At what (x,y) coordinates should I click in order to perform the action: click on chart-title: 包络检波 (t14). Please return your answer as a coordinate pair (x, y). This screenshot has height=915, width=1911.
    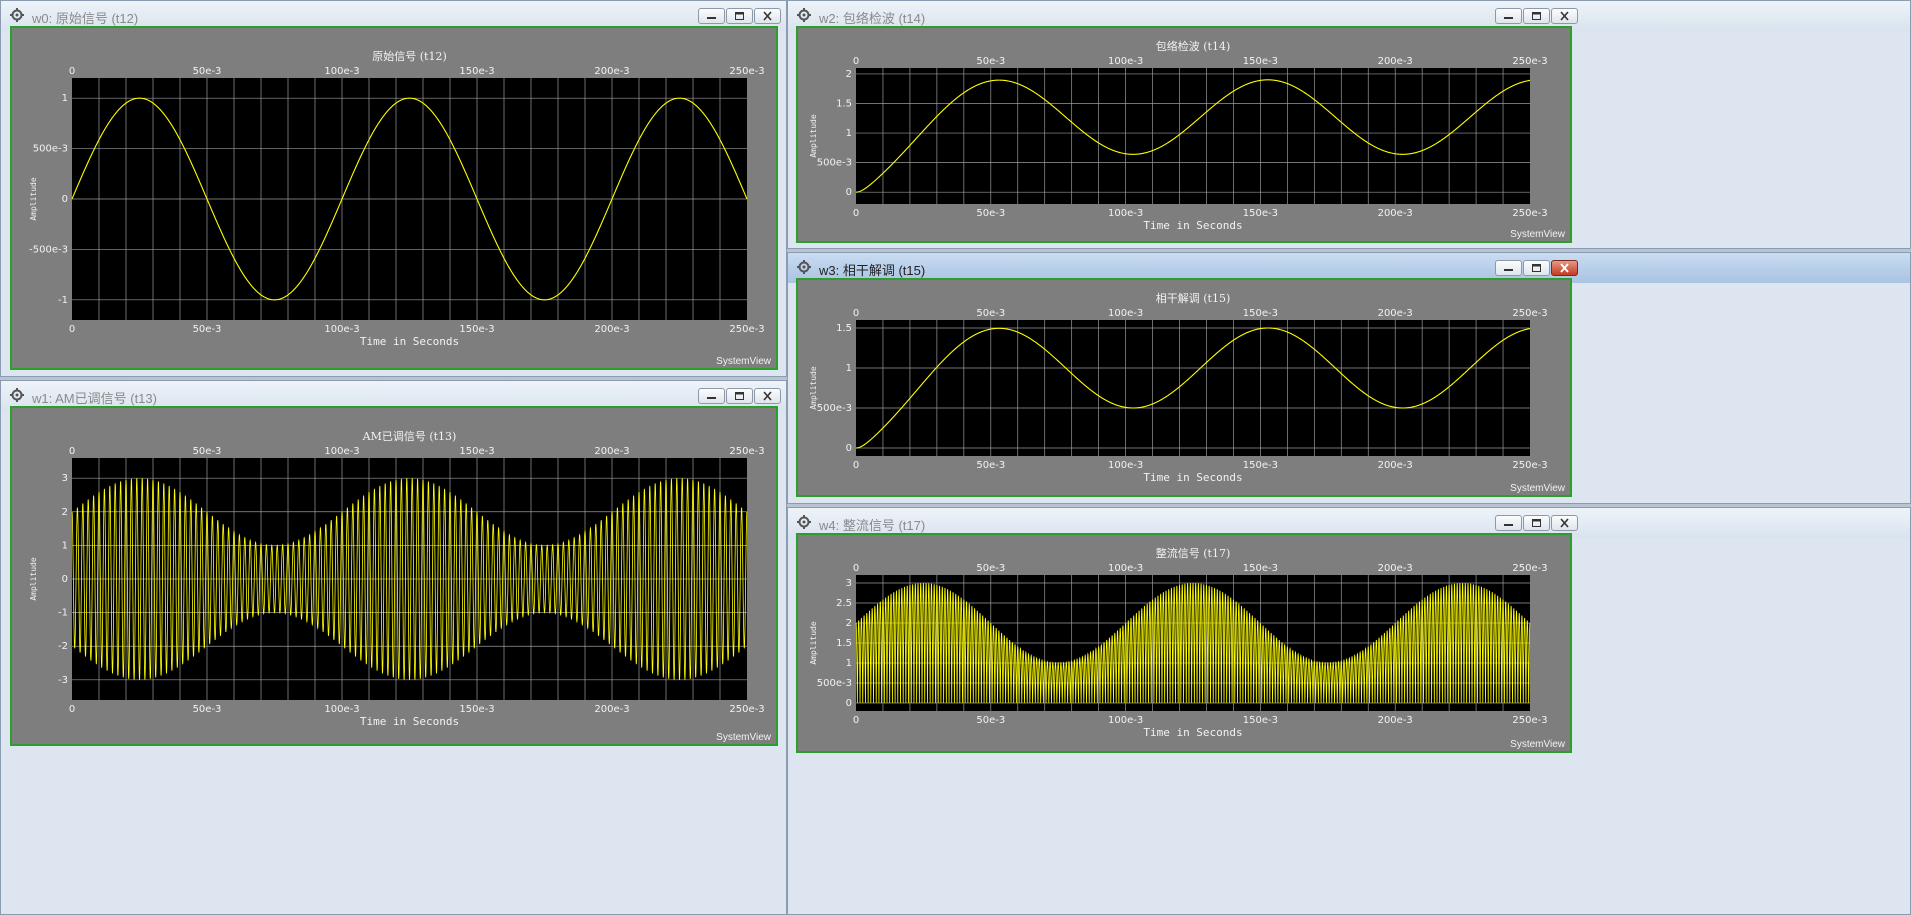
    Looking at the image, I should click on (1193, 46).